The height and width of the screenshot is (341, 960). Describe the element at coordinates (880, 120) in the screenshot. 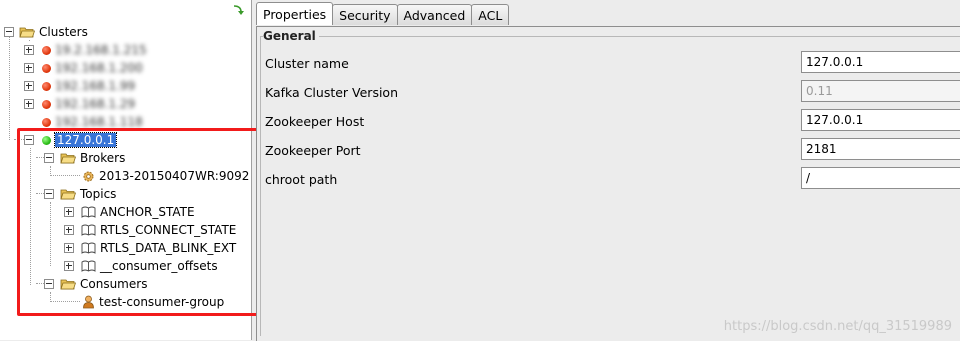

I see `zookeeper-host-field: 127.0.0.1` at that location.